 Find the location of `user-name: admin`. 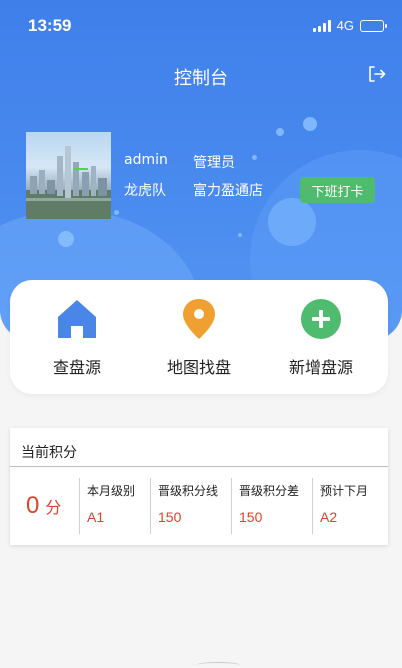

user-name: admin is located at coordinates (146, 160).